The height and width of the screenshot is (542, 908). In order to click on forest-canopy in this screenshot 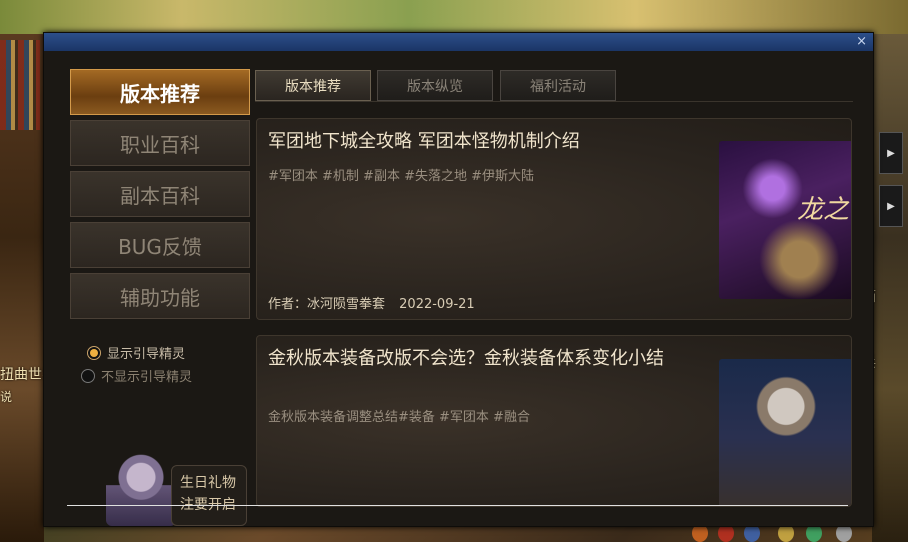, I will do `click(454, 17)`.